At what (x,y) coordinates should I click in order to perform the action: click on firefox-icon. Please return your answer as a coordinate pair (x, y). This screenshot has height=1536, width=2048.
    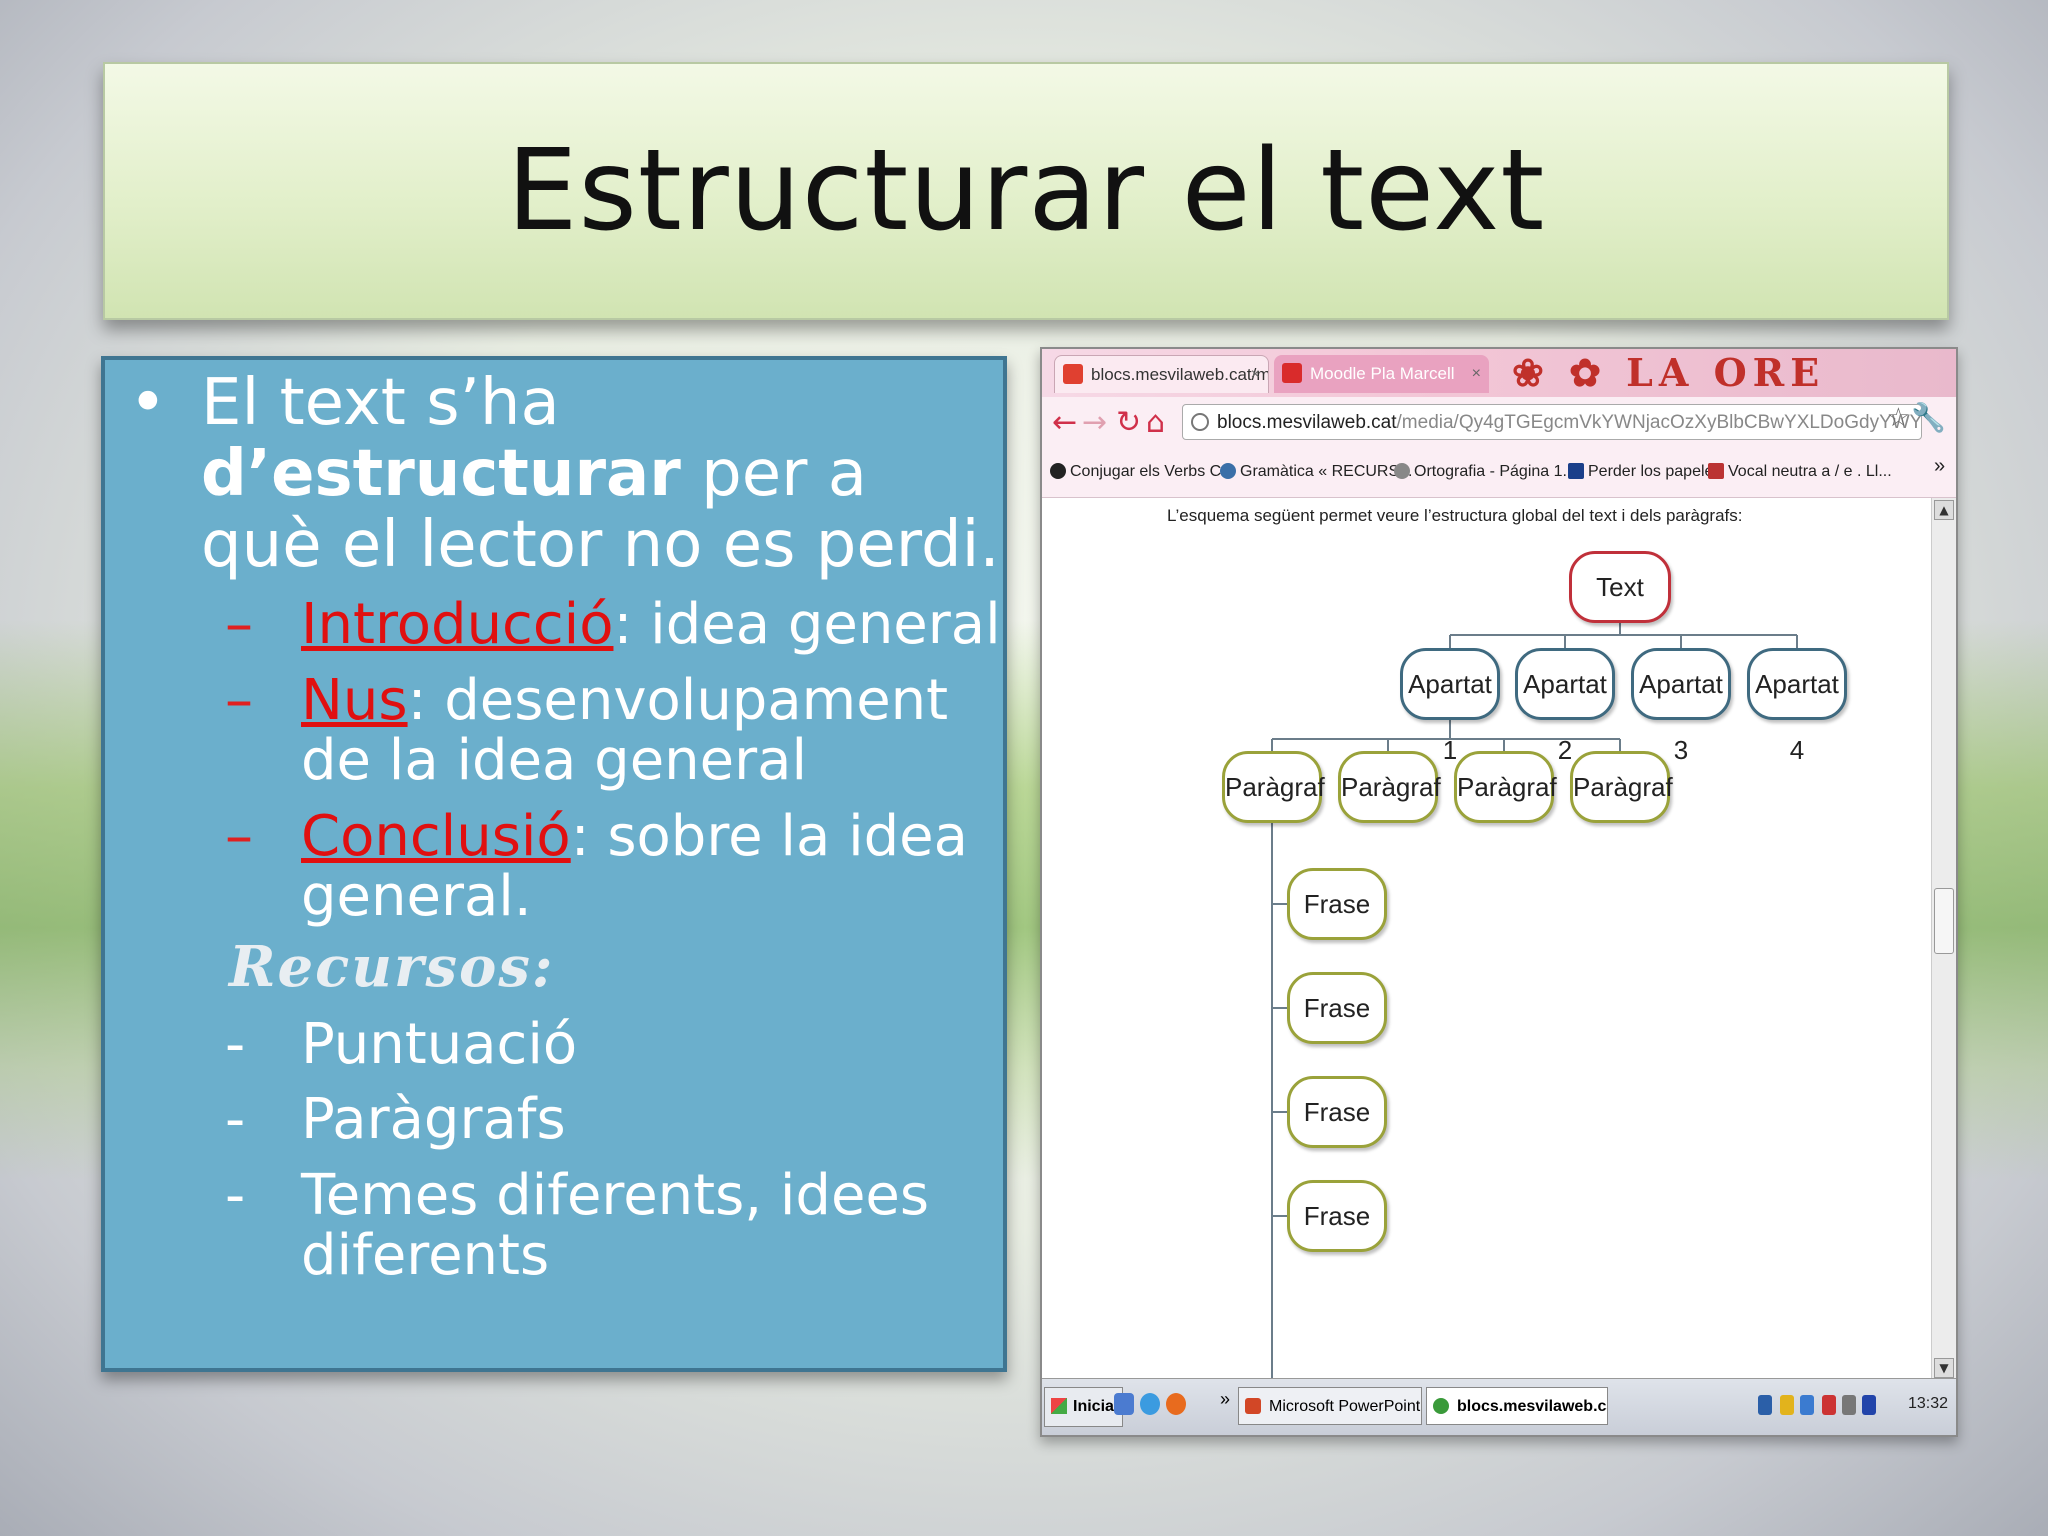
    Looking at the image, I should click on (1176, 1404).